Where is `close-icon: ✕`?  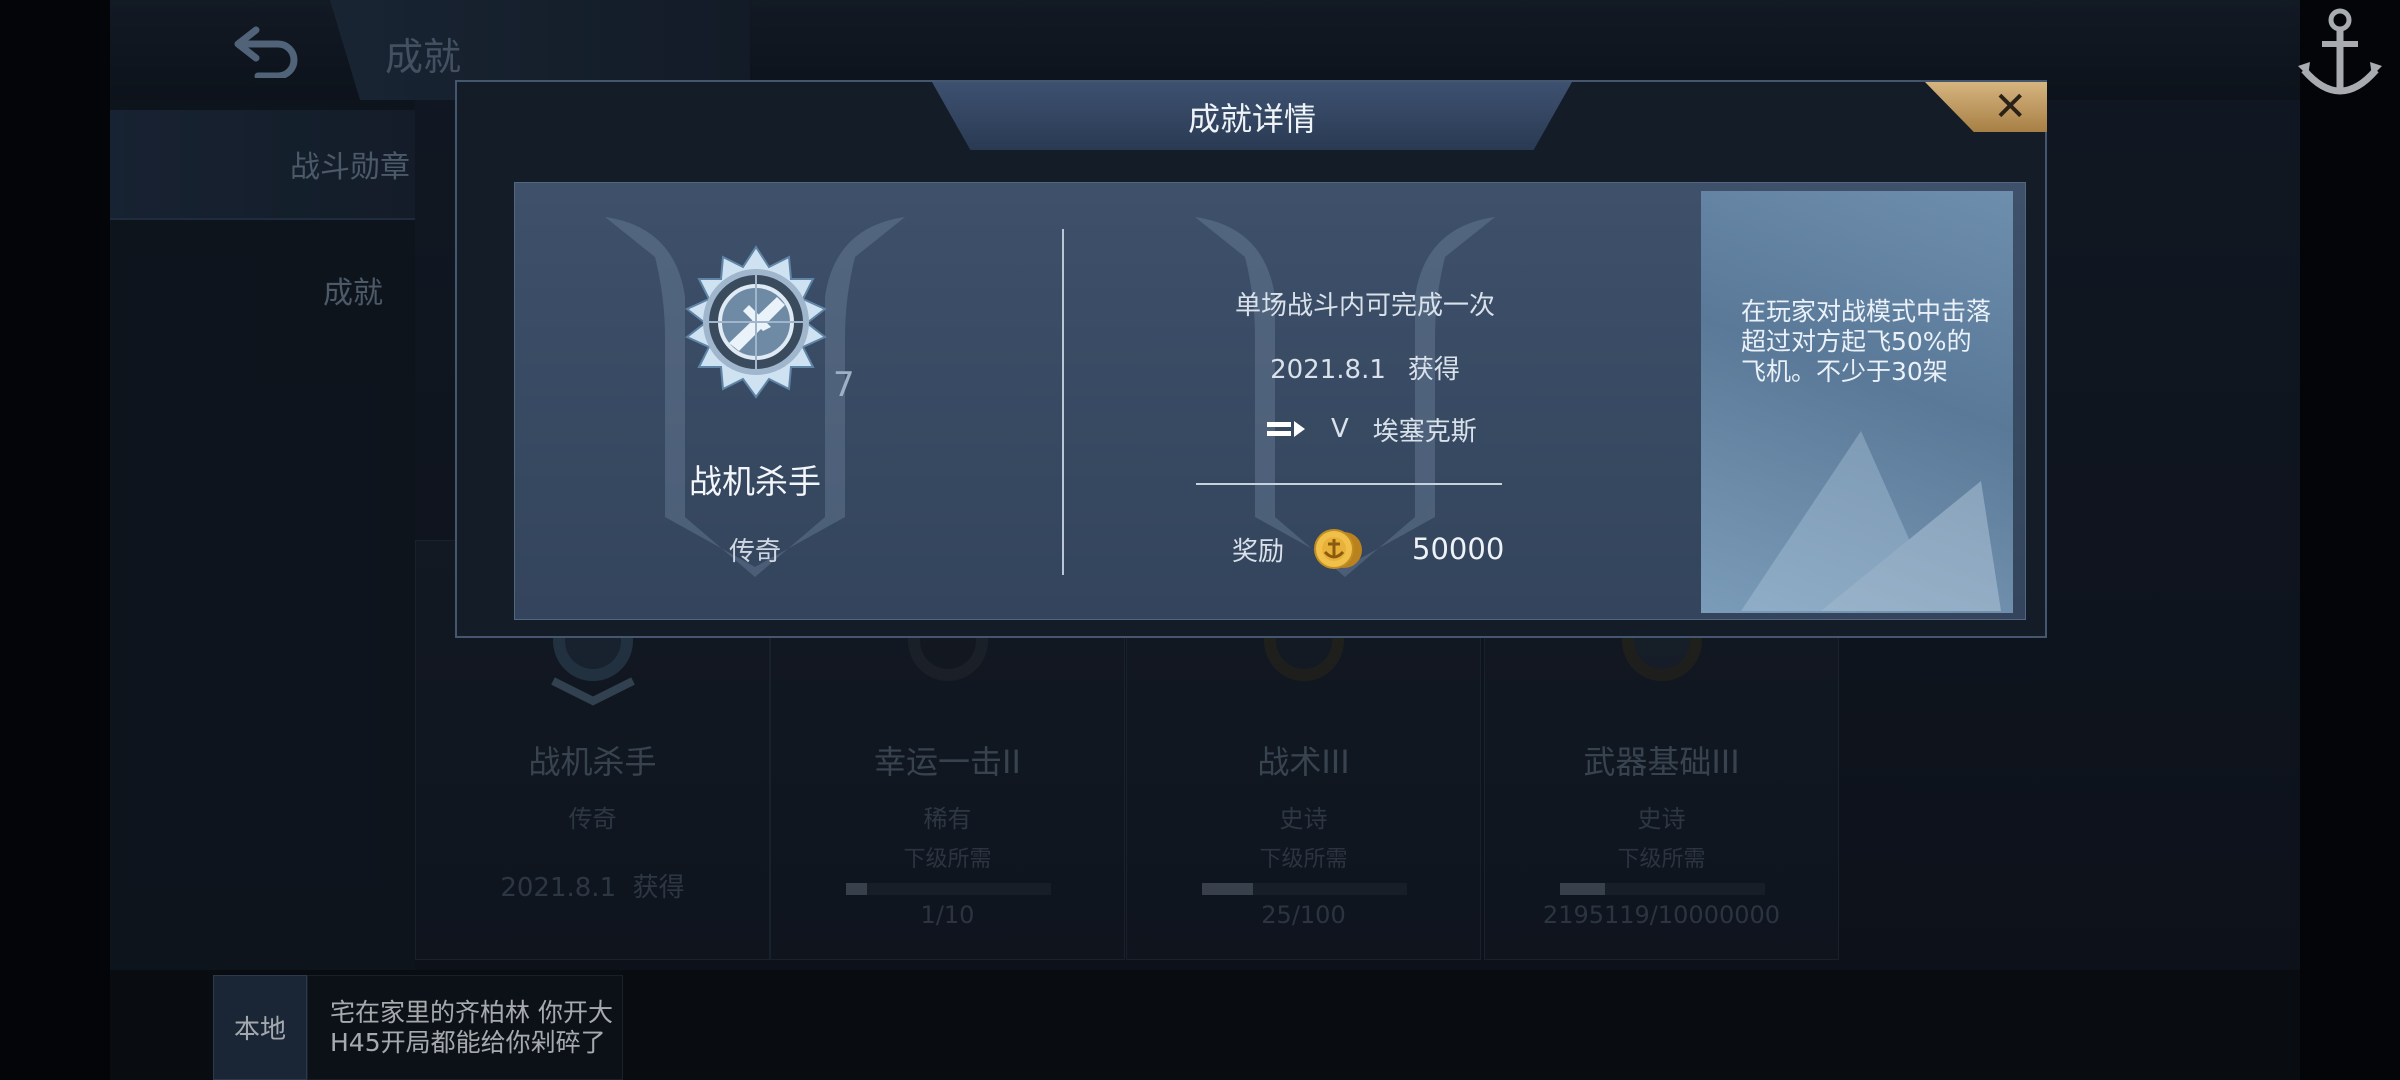
close-icon: ✕ is located at coordinates (2010, 107).